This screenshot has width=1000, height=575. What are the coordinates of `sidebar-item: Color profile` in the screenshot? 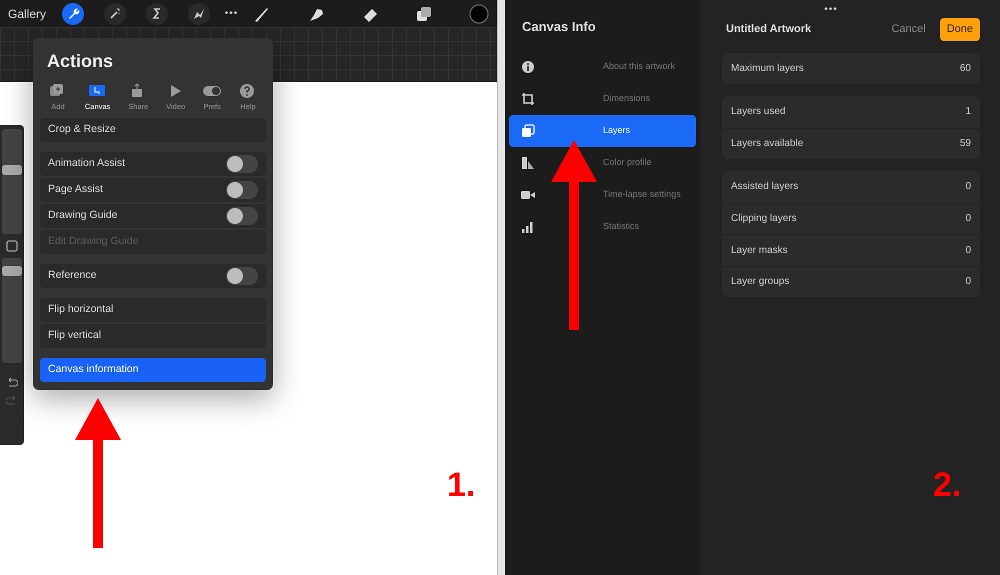 It's located at (602, 162).